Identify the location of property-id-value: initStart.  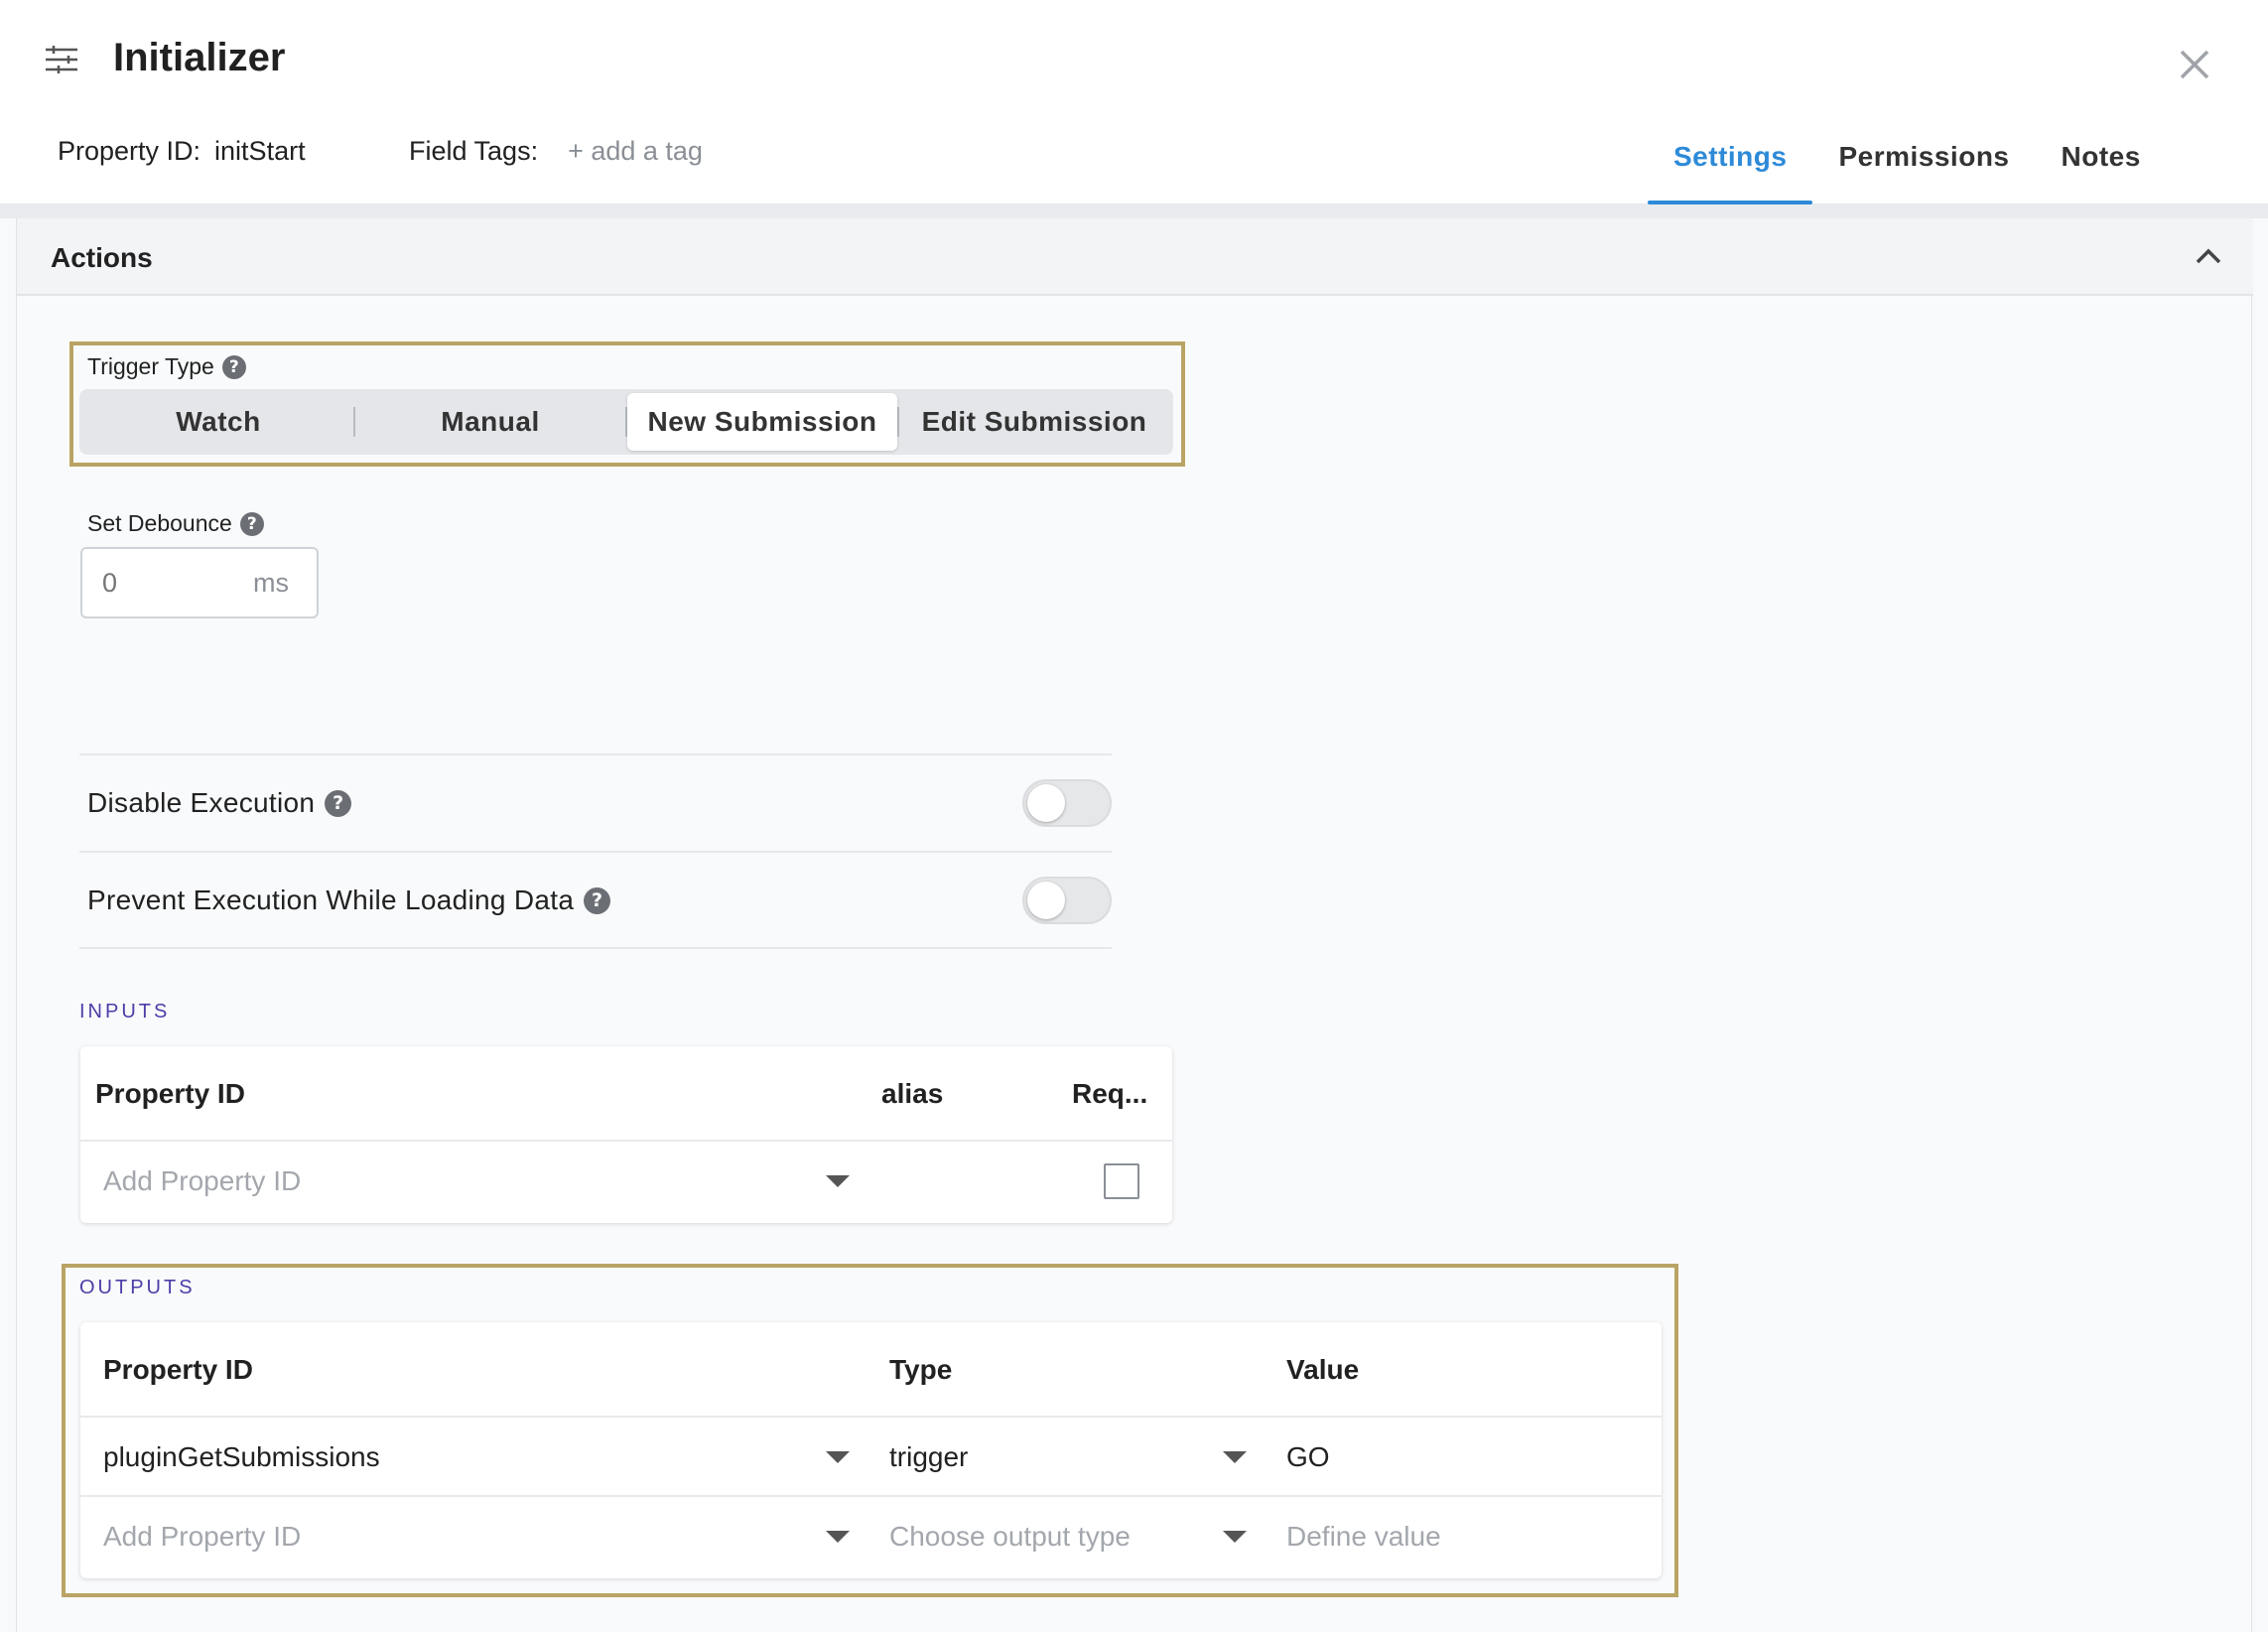
(260, 151).